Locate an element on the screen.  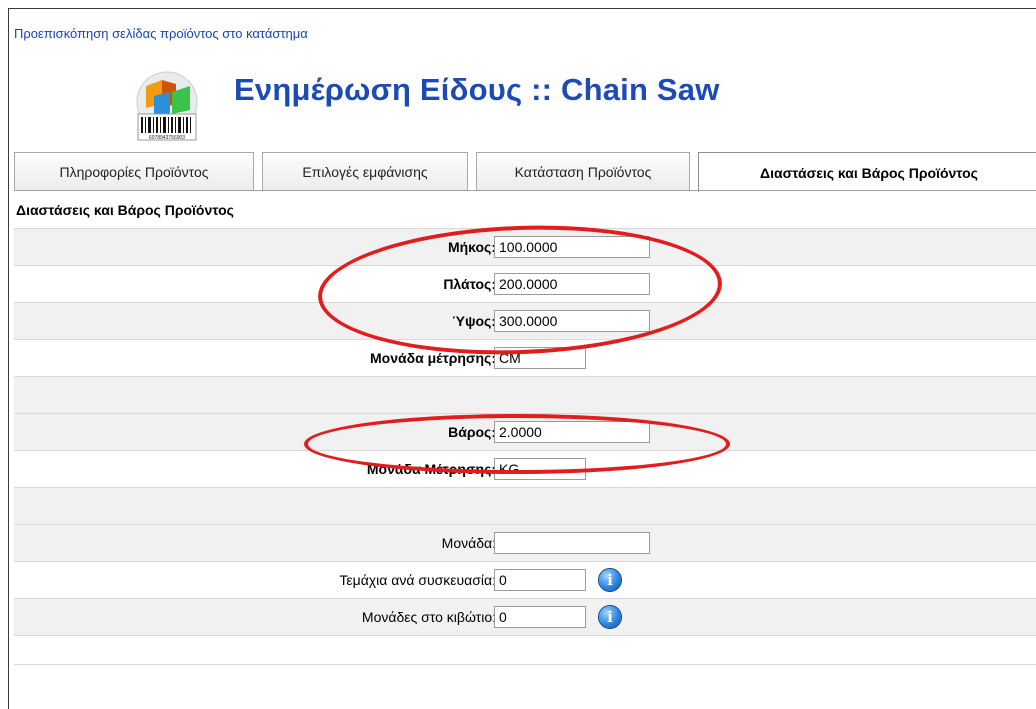
tab-divider is located at coordinates (525, 190).